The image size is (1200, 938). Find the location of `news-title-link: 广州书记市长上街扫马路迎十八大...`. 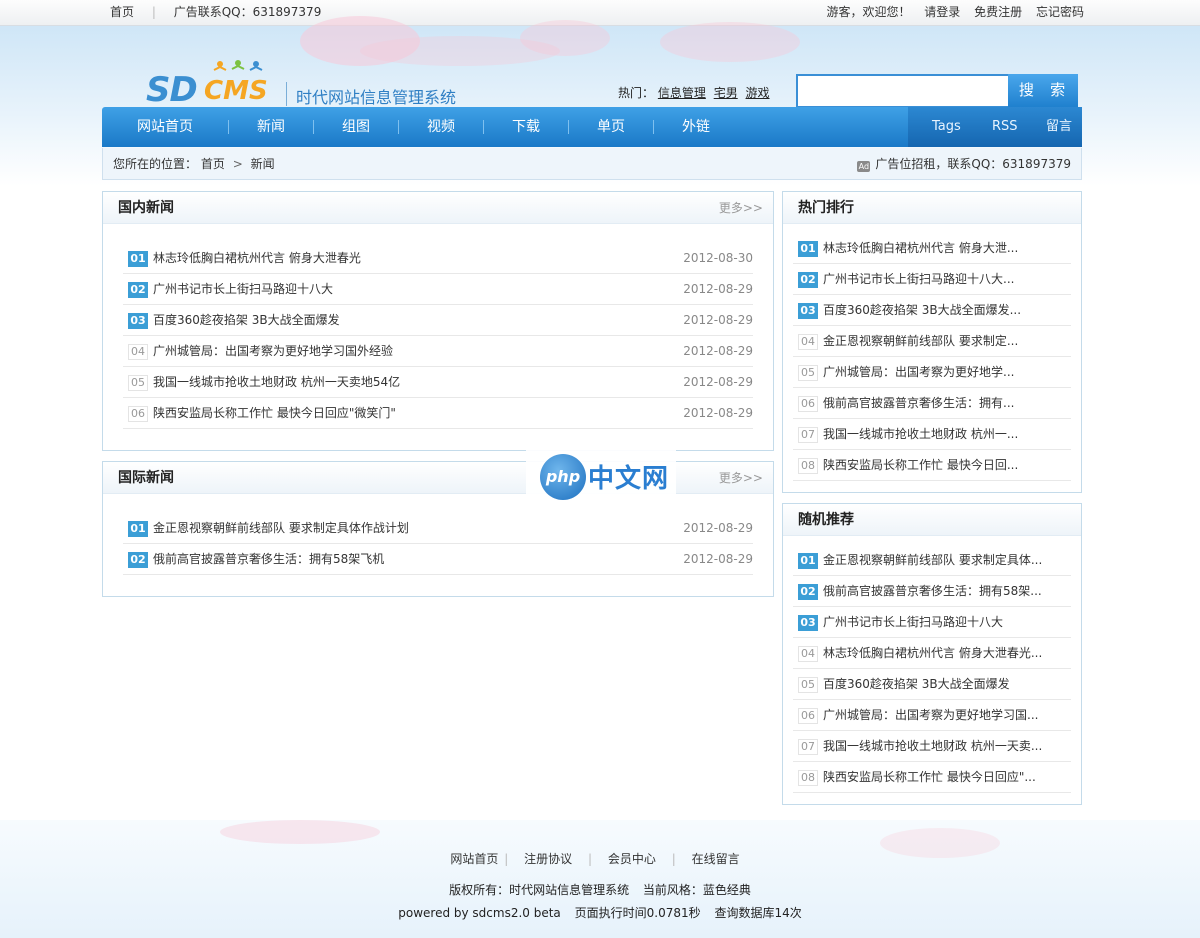

news-title-link: 广州书记市长上街扫马路迎十八大... is located at coordinates (918, 279).